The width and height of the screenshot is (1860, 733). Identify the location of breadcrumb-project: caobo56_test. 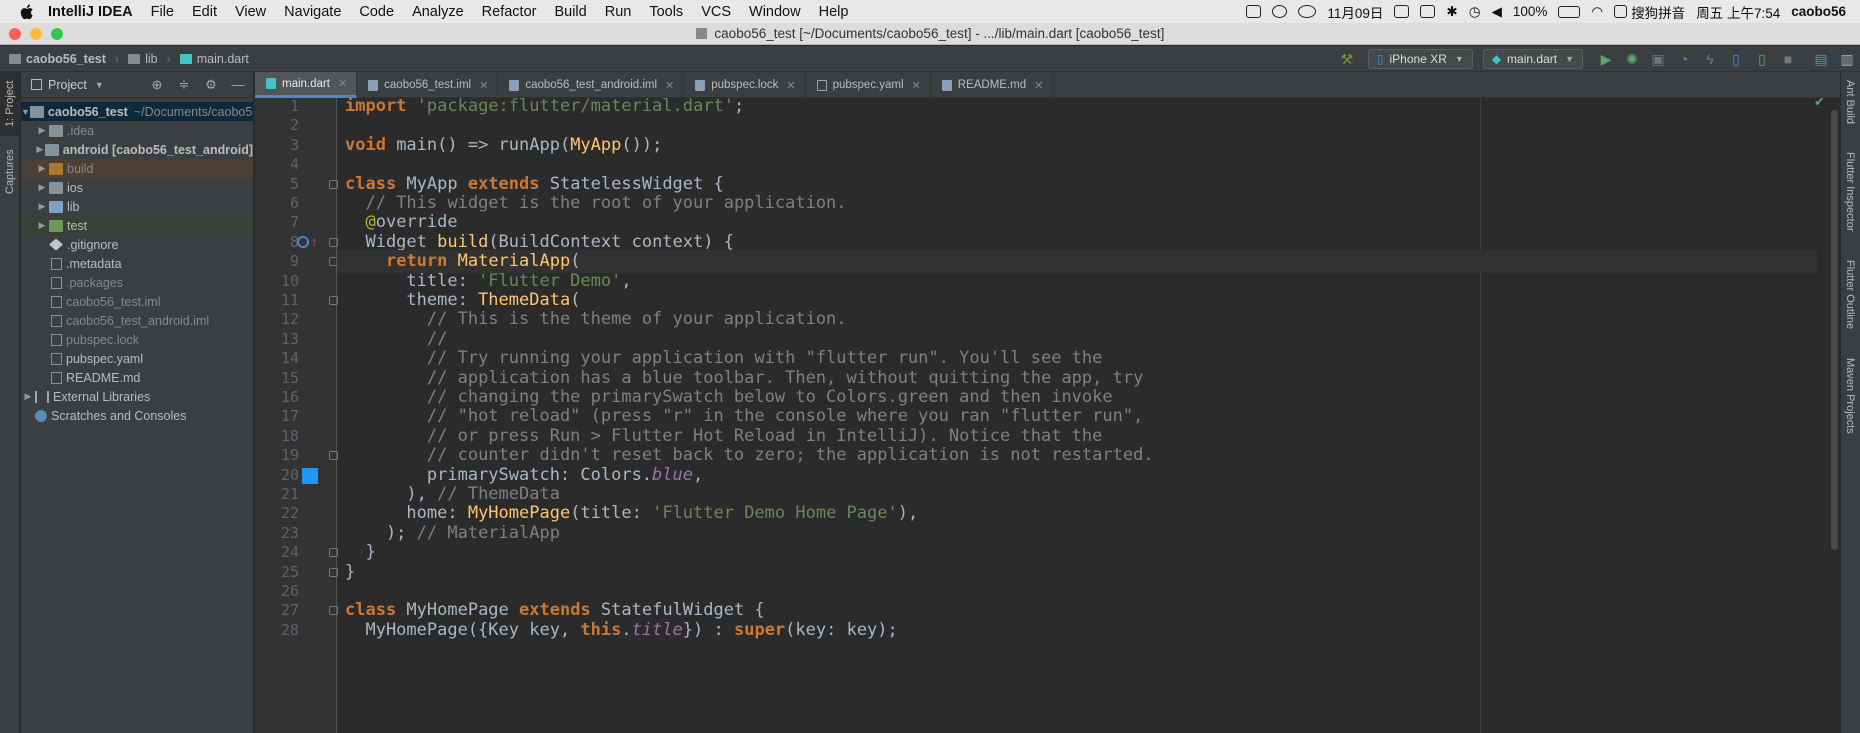
(57, 59).